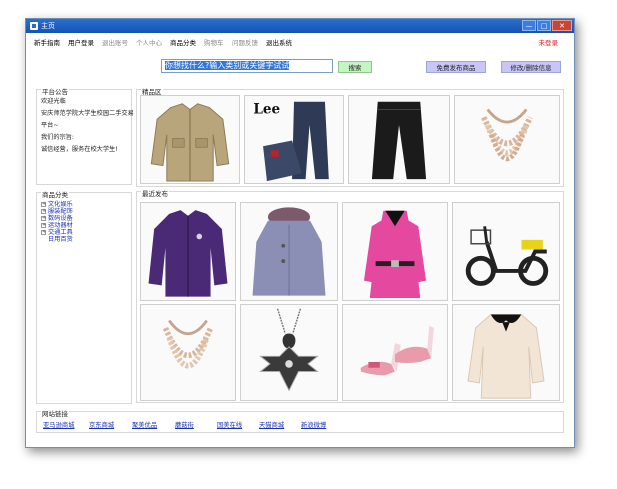 This screenshot has width=617, height=489. What do you see at coordinates (87, 113) in the screenshot?
I see `notice-line: 安庆师范学院大学生校园二手交易` at bounding box center [87, 113].